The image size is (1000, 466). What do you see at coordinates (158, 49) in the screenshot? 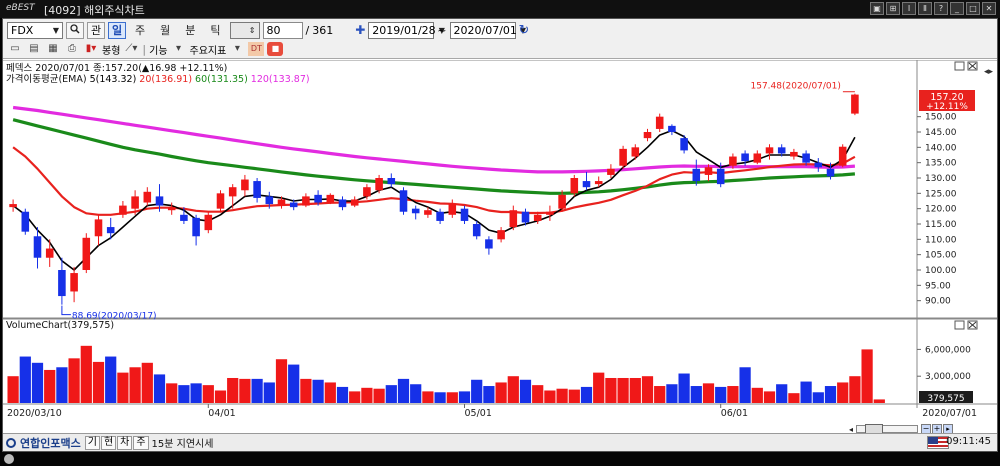
I see `function-menu: 기능` at bounding box center [158, 49].